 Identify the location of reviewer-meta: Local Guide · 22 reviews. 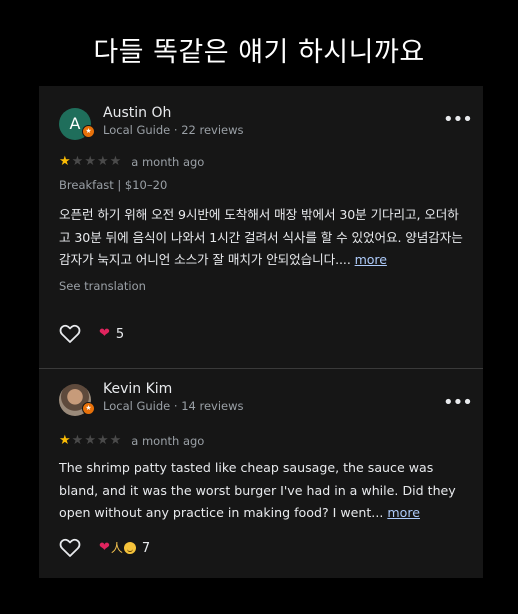
(173, 130).